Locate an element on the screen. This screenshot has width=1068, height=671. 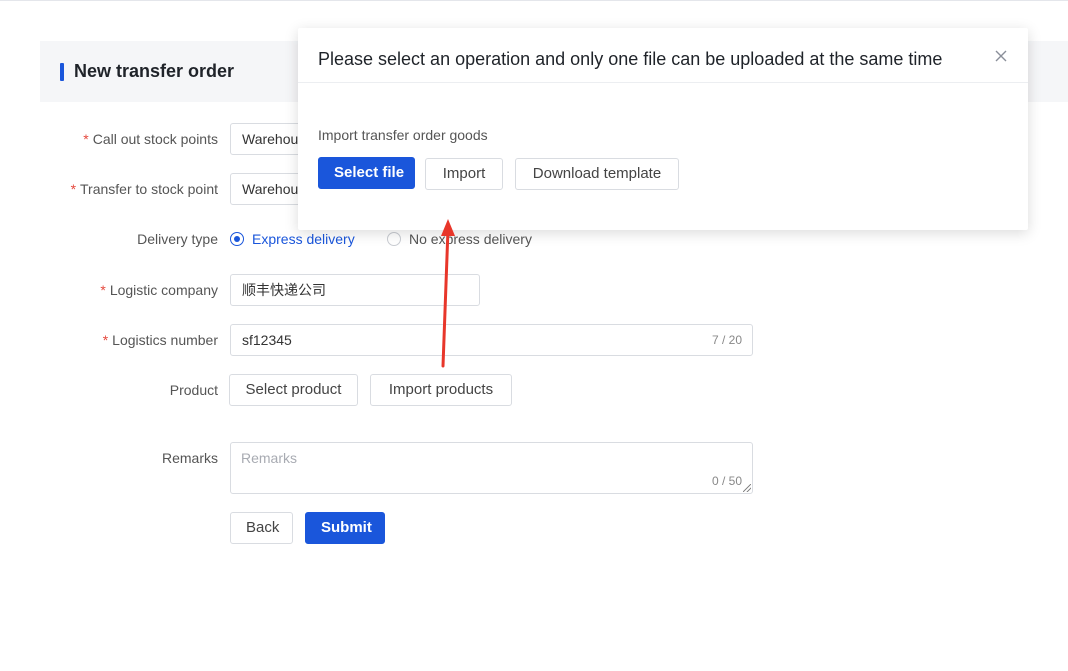
remarks-counter: 0 / 50 is located at coordinates (726, 481).